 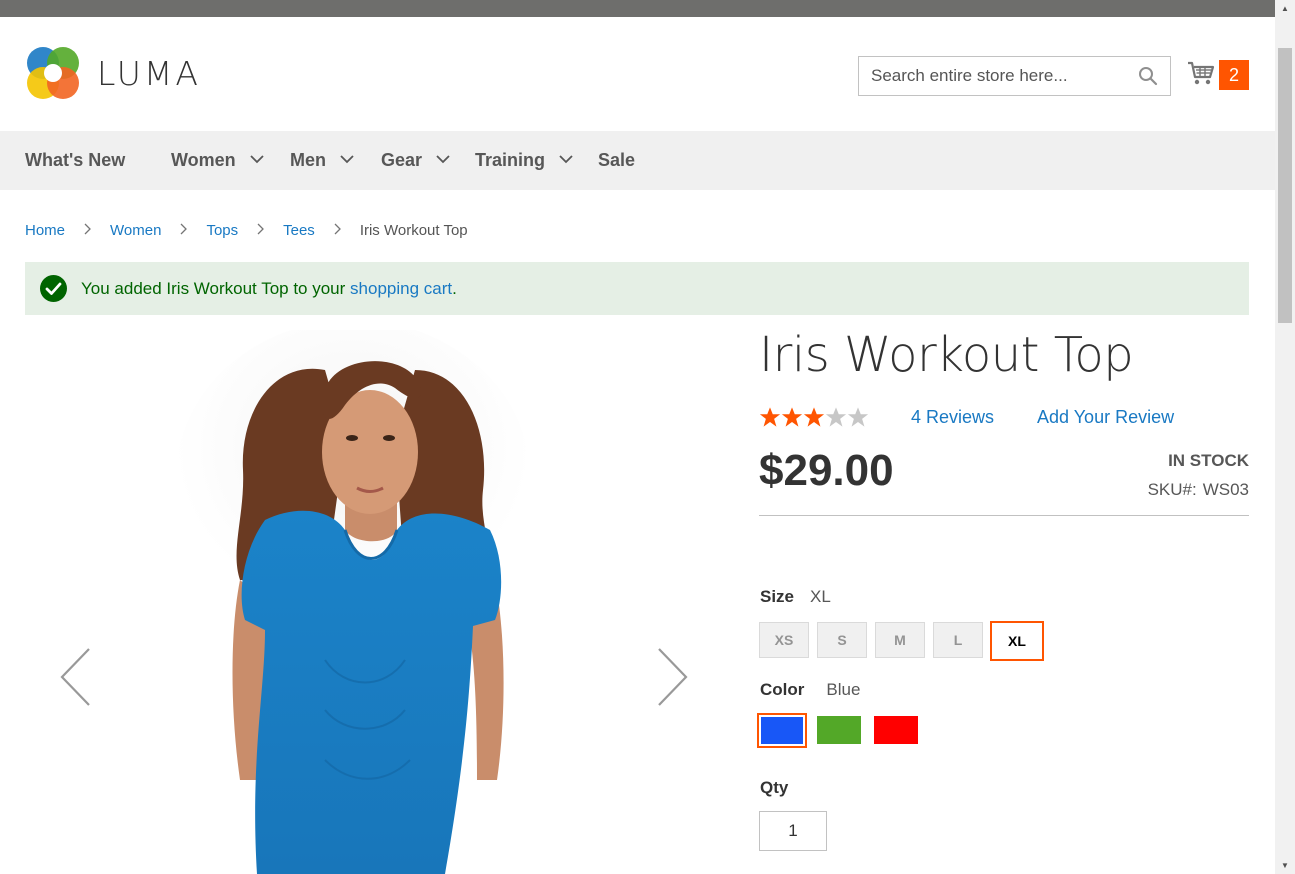 I want to click on breadcrumb-women: Women, so click(x=135, y=230).